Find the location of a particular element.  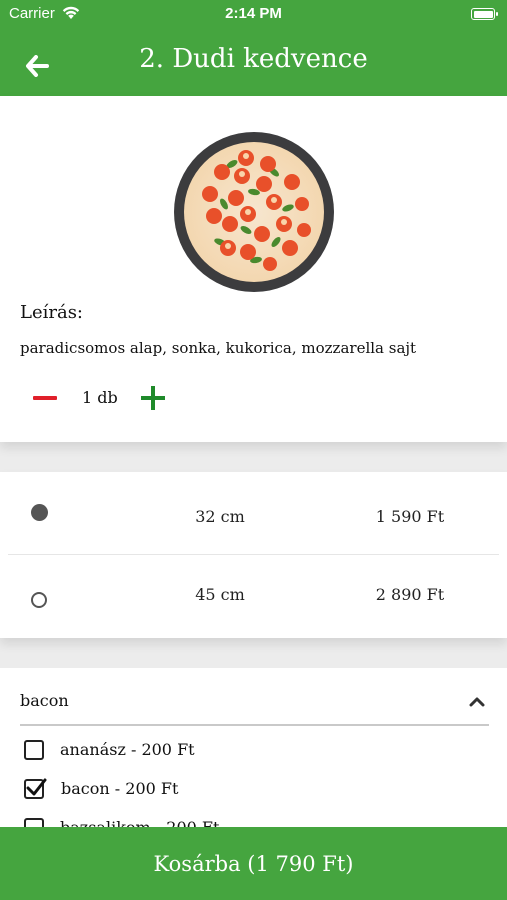

price-label: 2 890 Ft is located at coordinates (410, 594).